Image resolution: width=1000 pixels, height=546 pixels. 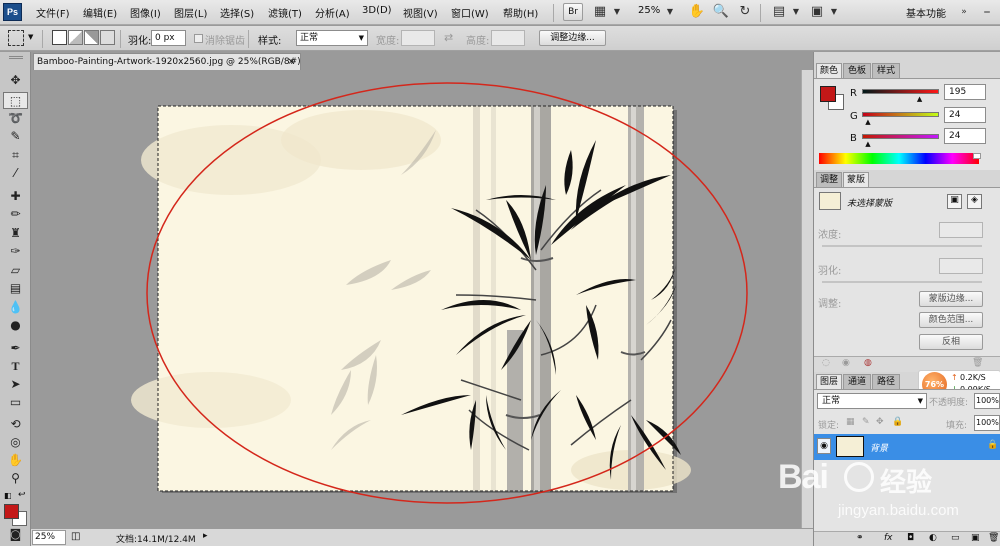 I want to click on rect-marquee-tool-icon: ⬚, so click(x=15, y=100).